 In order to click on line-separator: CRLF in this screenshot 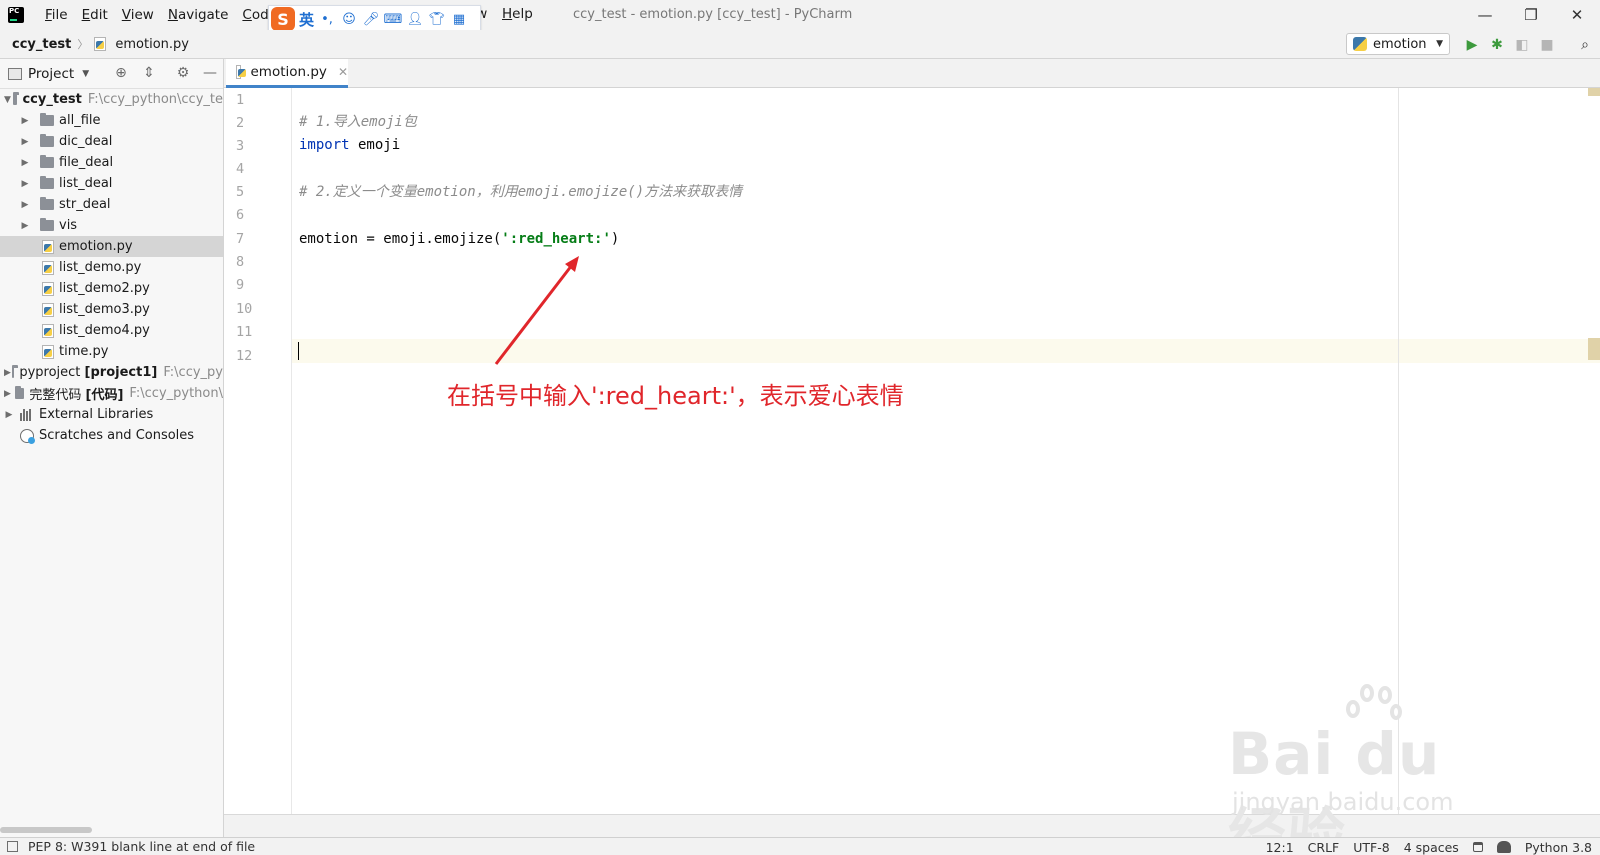, I will do `click(1324, 847)`.